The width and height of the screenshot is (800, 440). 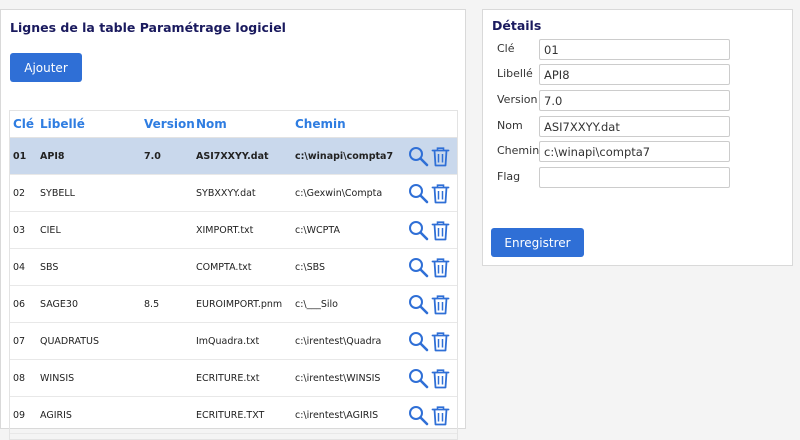 I want to click on cell-cle: 03, so click(x=23, y=230).